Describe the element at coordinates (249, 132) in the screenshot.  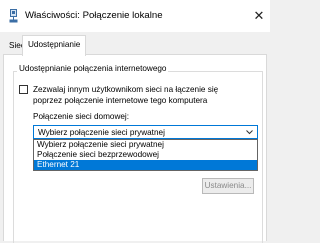
I see `chevron-down-icon` at that location.